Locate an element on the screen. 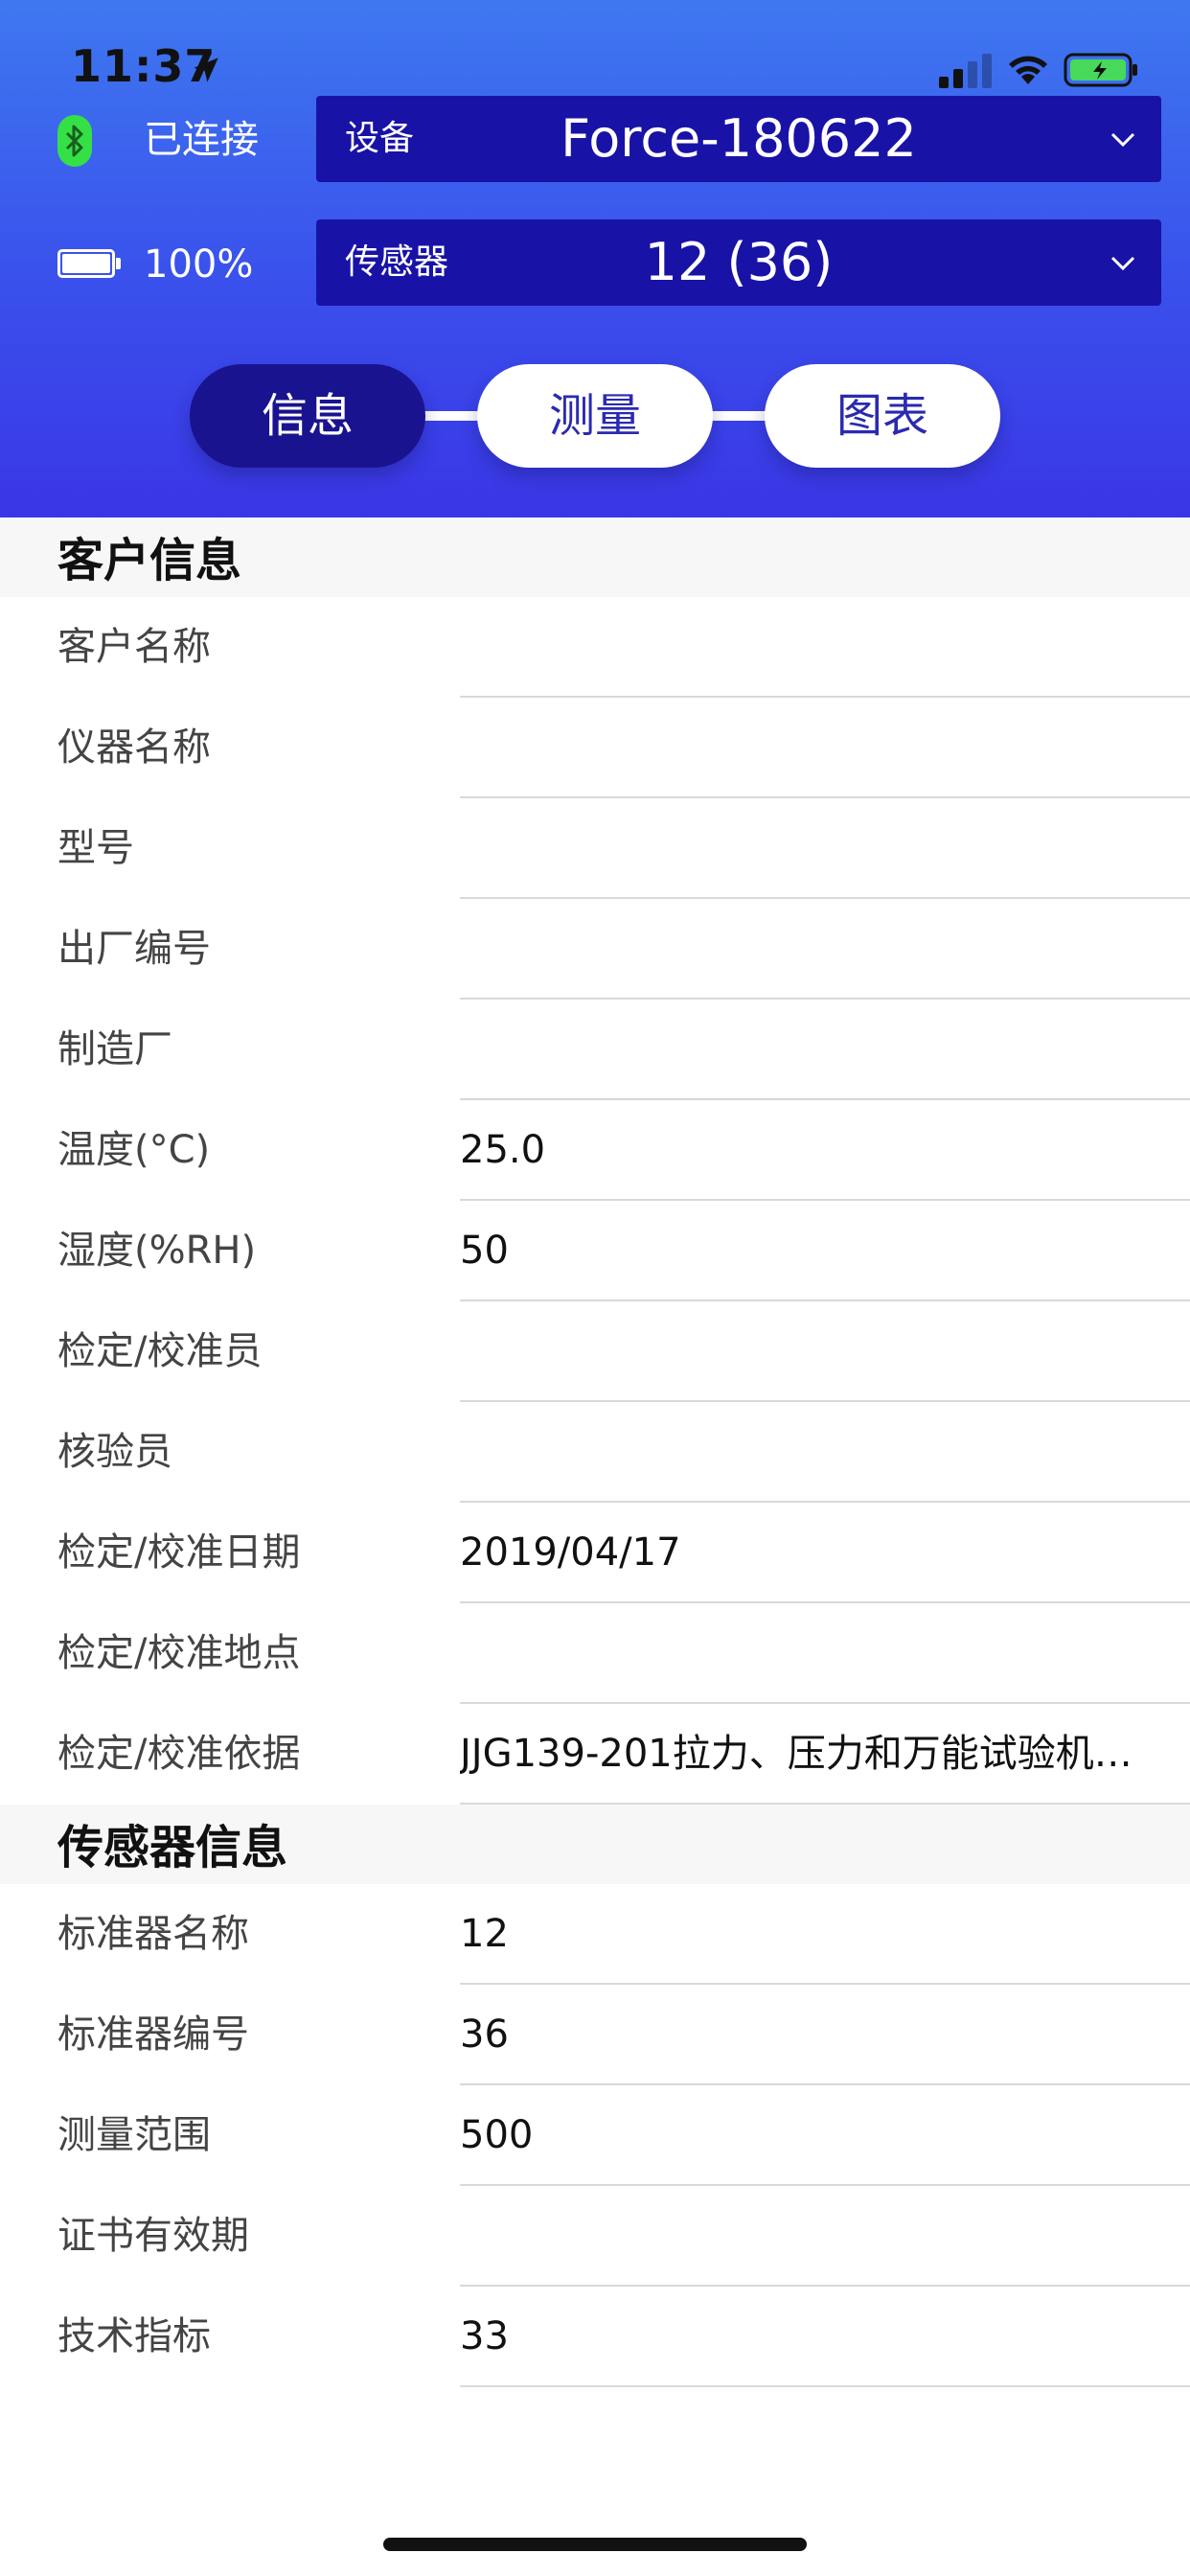  list-row: 湿度(%RH) 50 is located at coordinates (595, 1251).